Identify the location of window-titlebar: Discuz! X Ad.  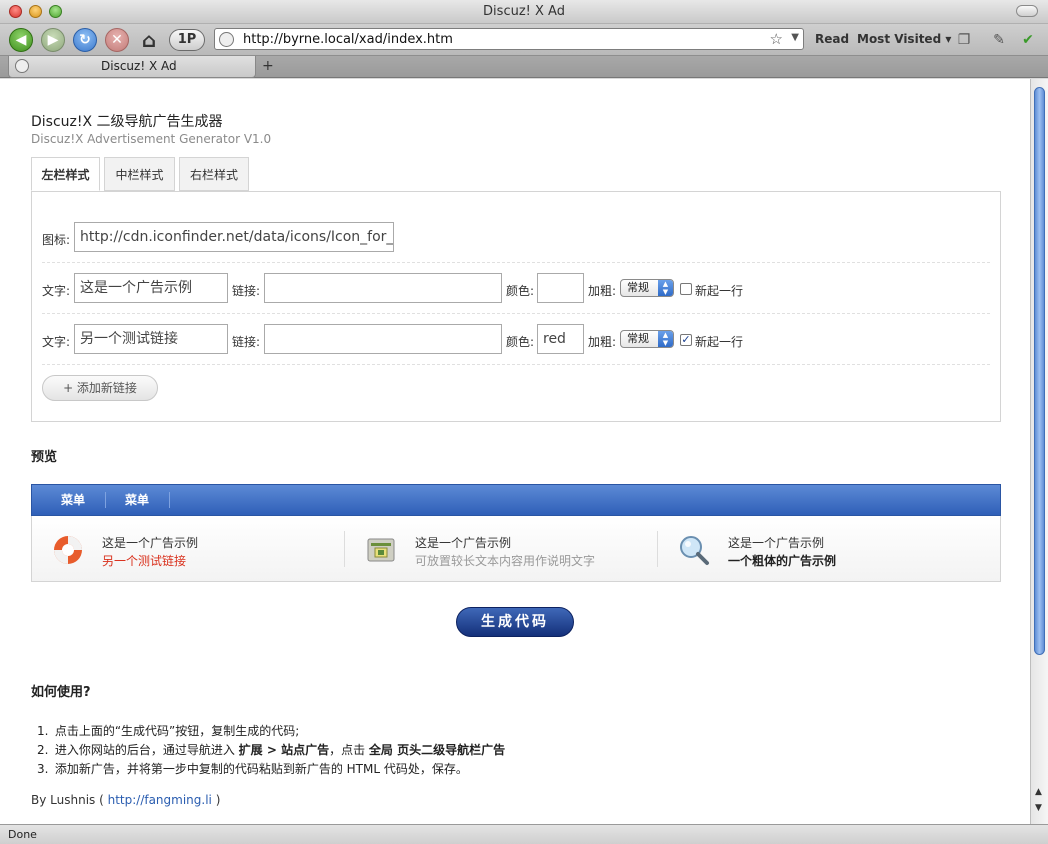
(524, 12).